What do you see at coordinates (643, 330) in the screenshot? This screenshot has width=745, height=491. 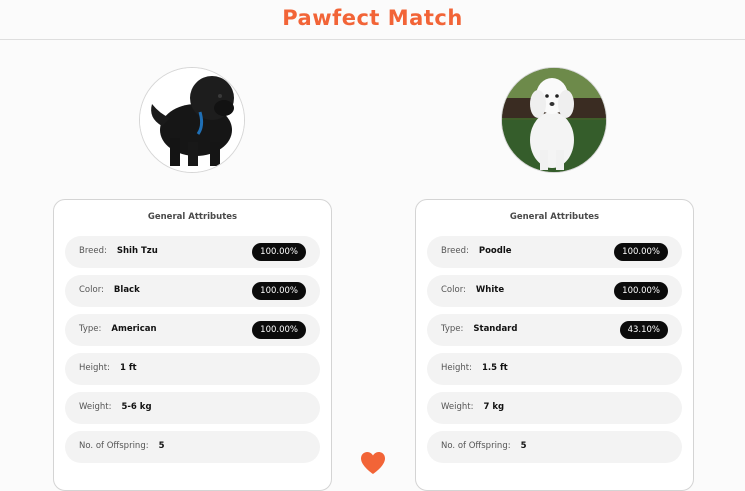 I see `type-match-badge: 43.10%` at bounding box center [643, 330].